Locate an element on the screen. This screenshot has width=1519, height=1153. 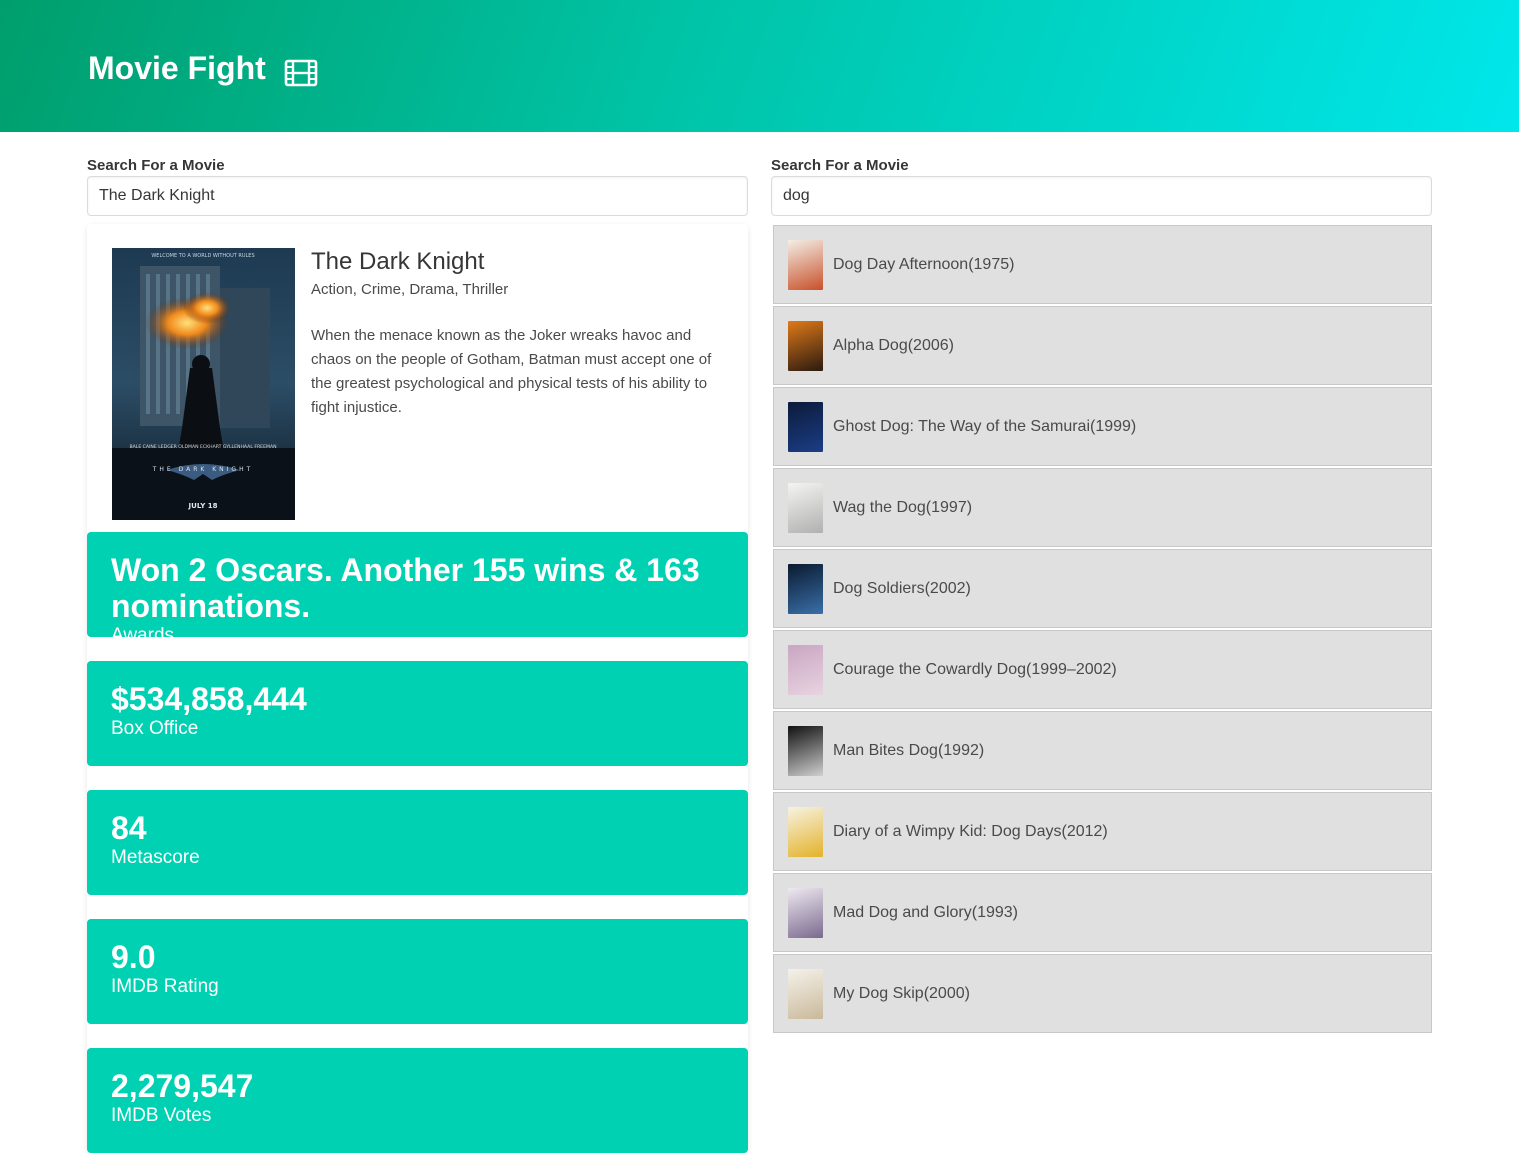
stat-value: 2,279,547 is located at coordinates (182, 1086).